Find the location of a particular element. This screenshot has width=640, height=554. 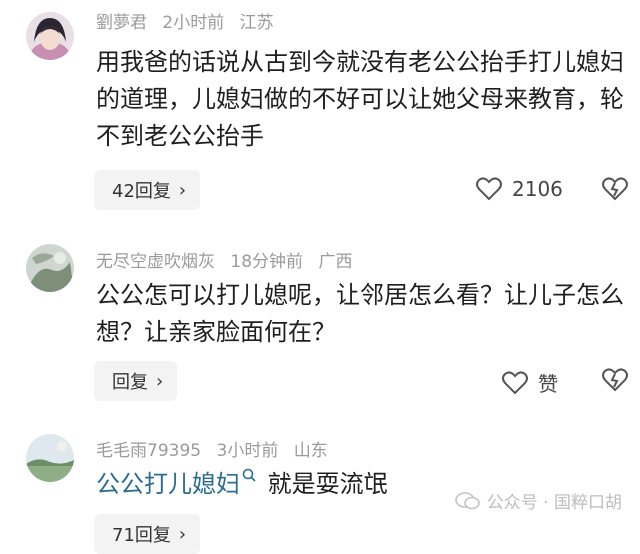

timestamp: 3小时前 is located at coordinates (247, 451).